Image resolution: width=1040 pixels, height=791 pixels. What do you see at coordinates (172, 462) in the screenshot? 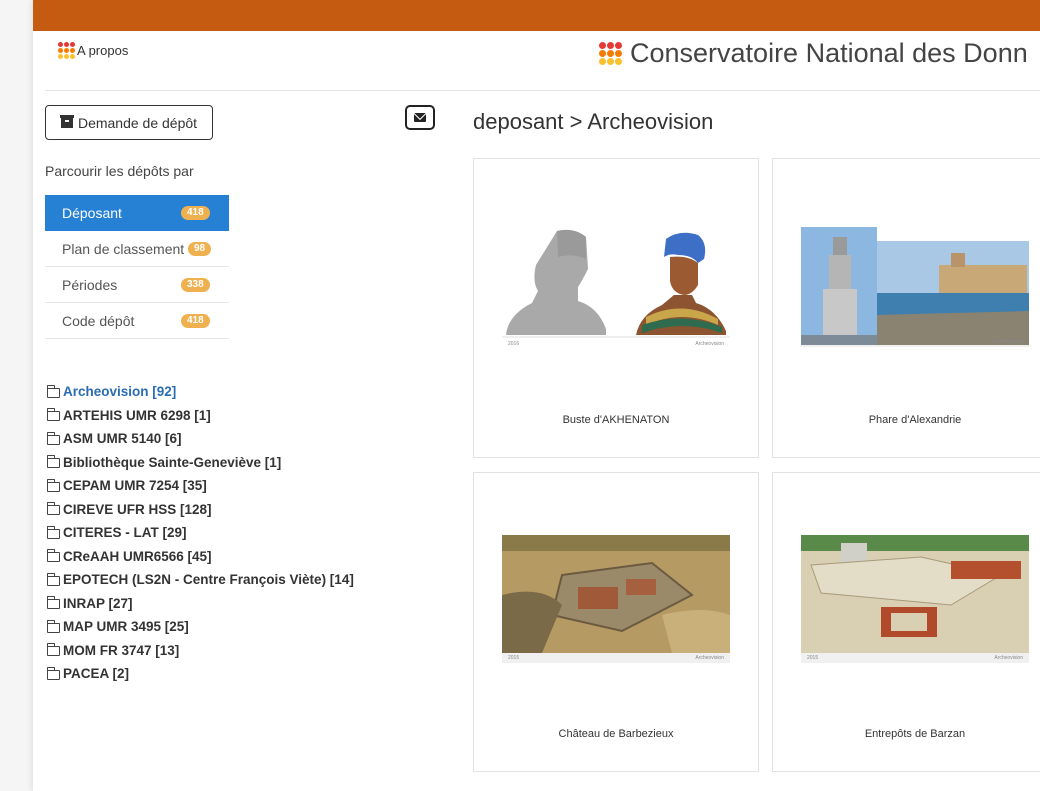
I see `tree-item-label: Bibliothèque Sainte-Geneviève [1]` at bounding box center [172, 462].